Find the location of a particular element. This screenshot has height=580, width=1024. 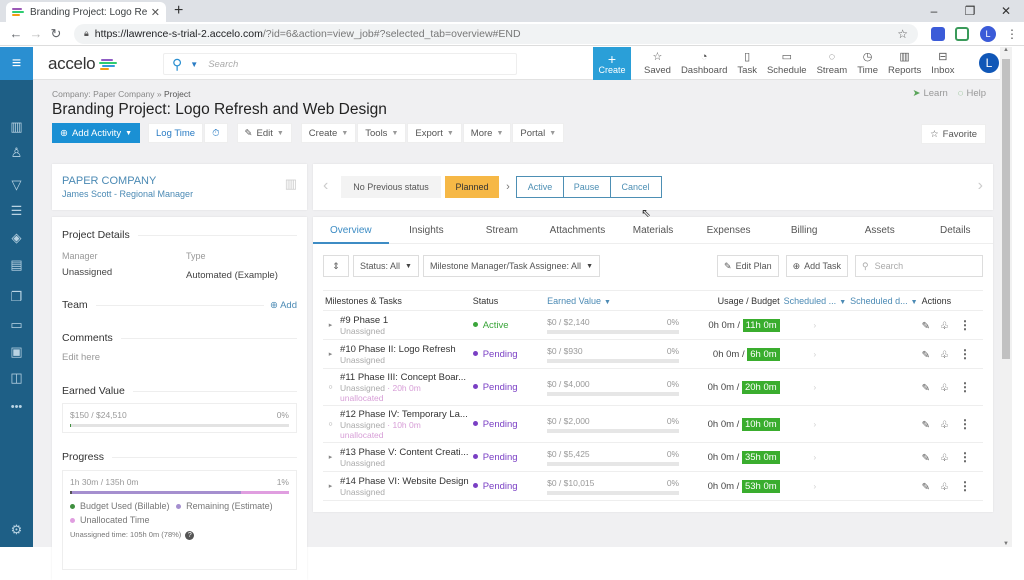

log-time-button: Log Time is located at coordinates (176, 133).